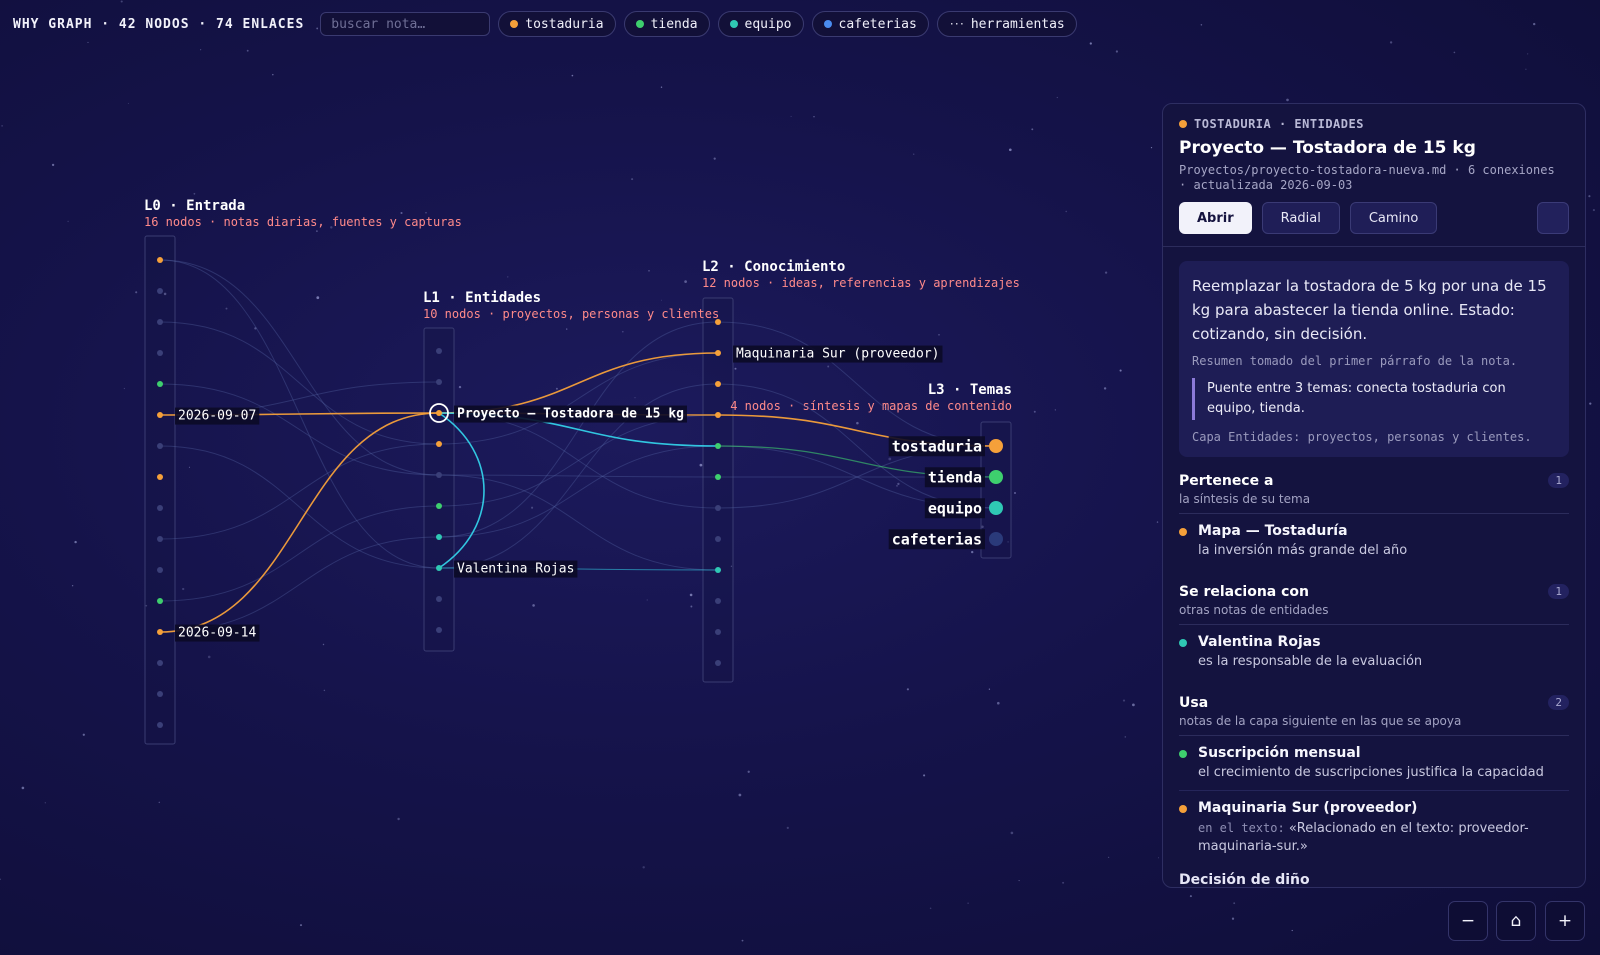 The width and height of the screenshot is (1600, 955). Describe the element at coordinates (1183, 754) in the screenshot. I see `tienda-dot-icon` at that location.